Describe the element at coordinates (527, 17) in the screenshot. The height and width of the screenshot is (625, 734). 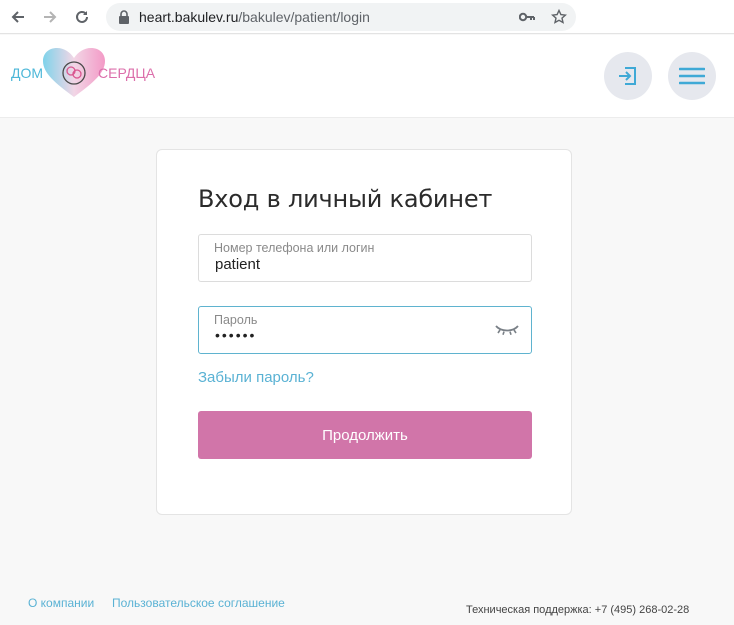
I see `key-icon` at that location.